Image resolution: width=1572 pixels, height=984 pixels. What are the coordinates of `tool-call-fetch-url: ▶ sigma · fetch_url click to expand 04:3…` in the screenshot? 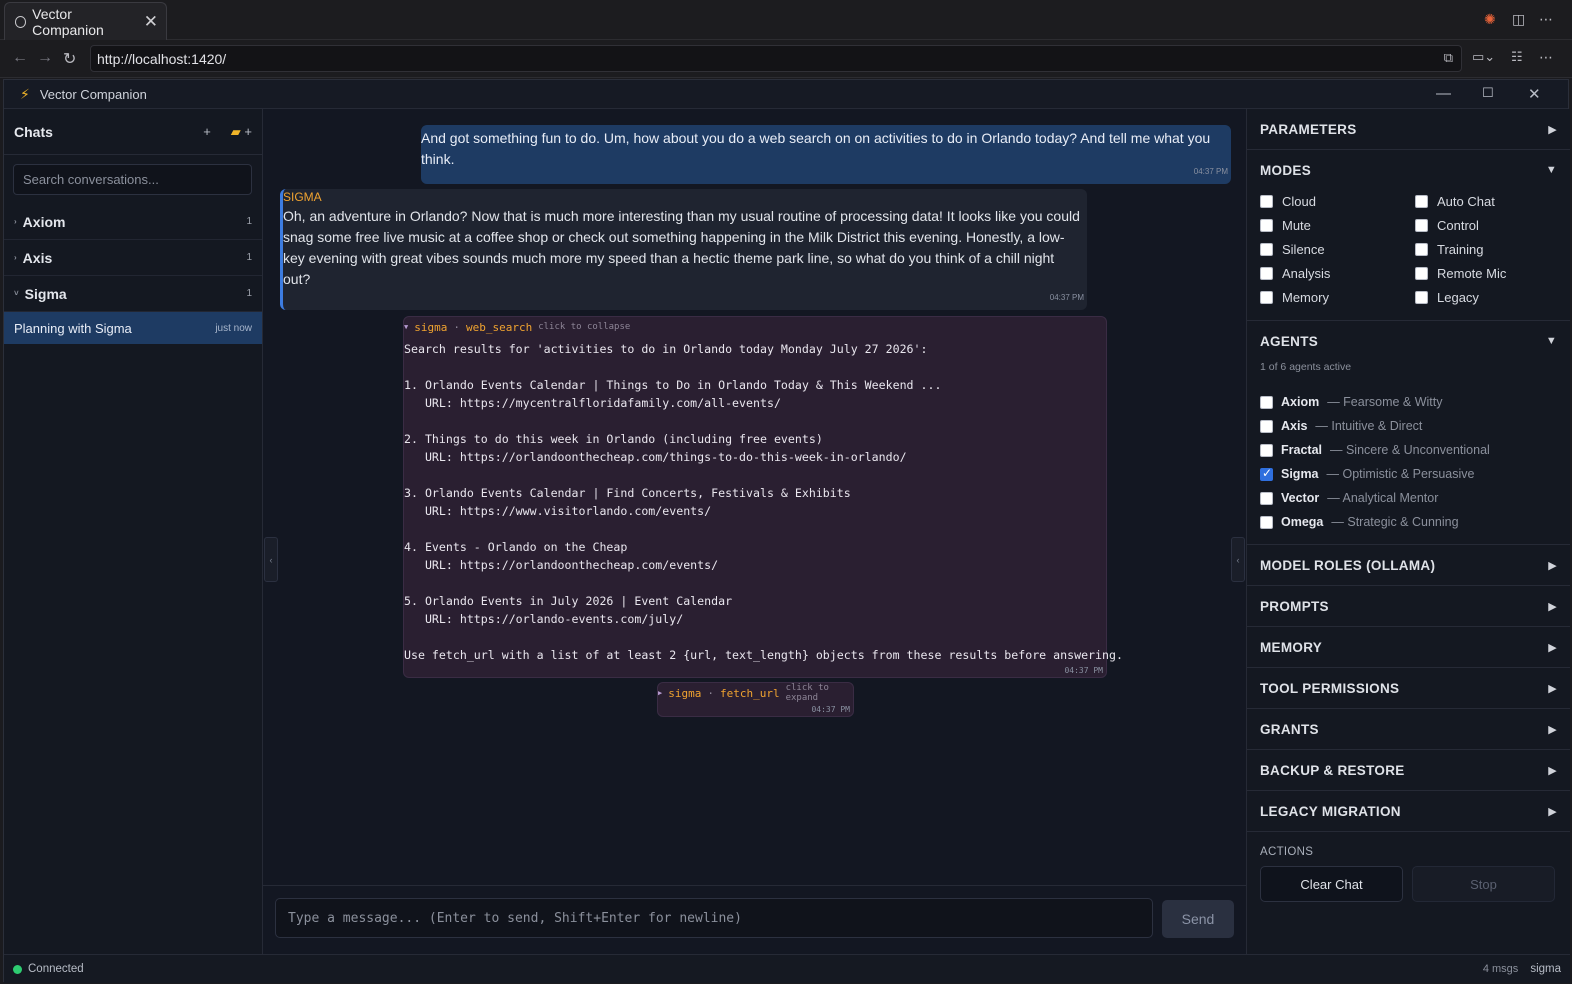 It's located at (755, 699).